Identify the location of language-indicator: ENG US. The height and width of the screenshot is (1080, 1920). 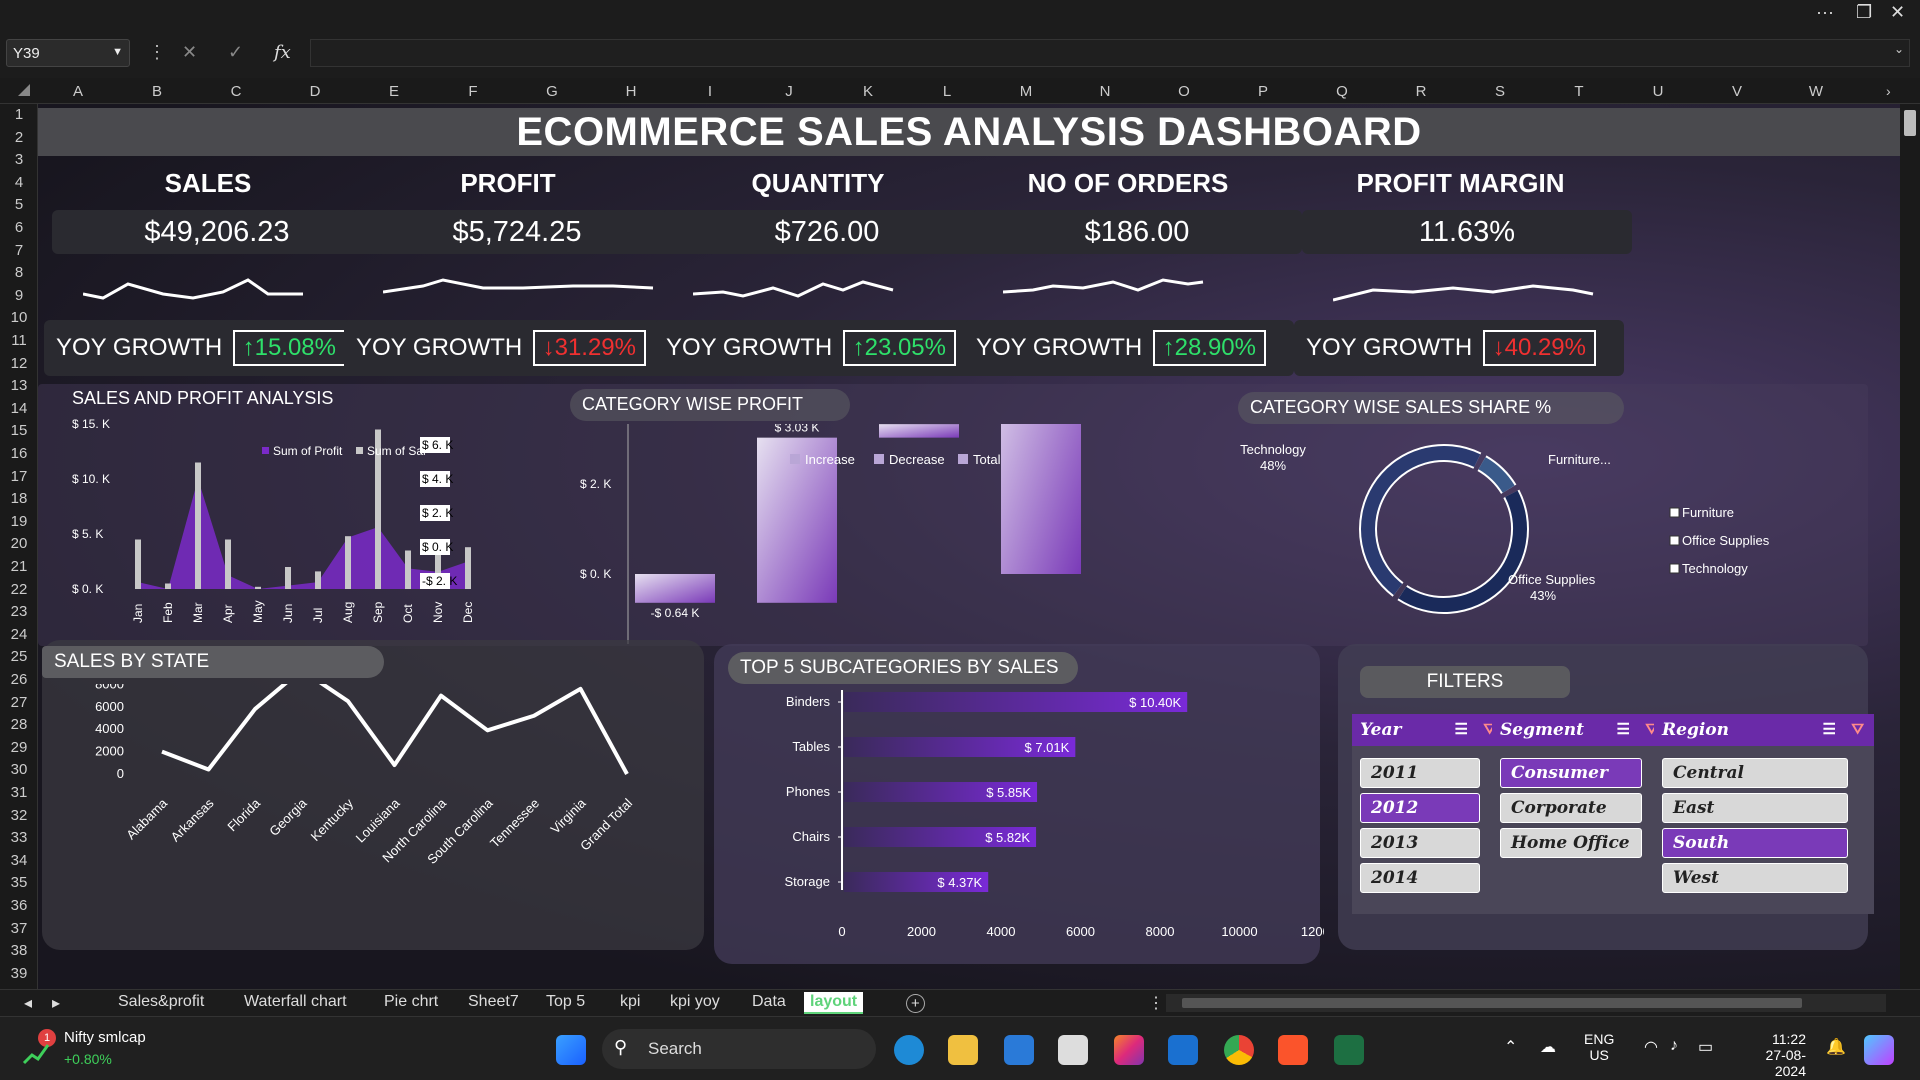
(1599, 1047).